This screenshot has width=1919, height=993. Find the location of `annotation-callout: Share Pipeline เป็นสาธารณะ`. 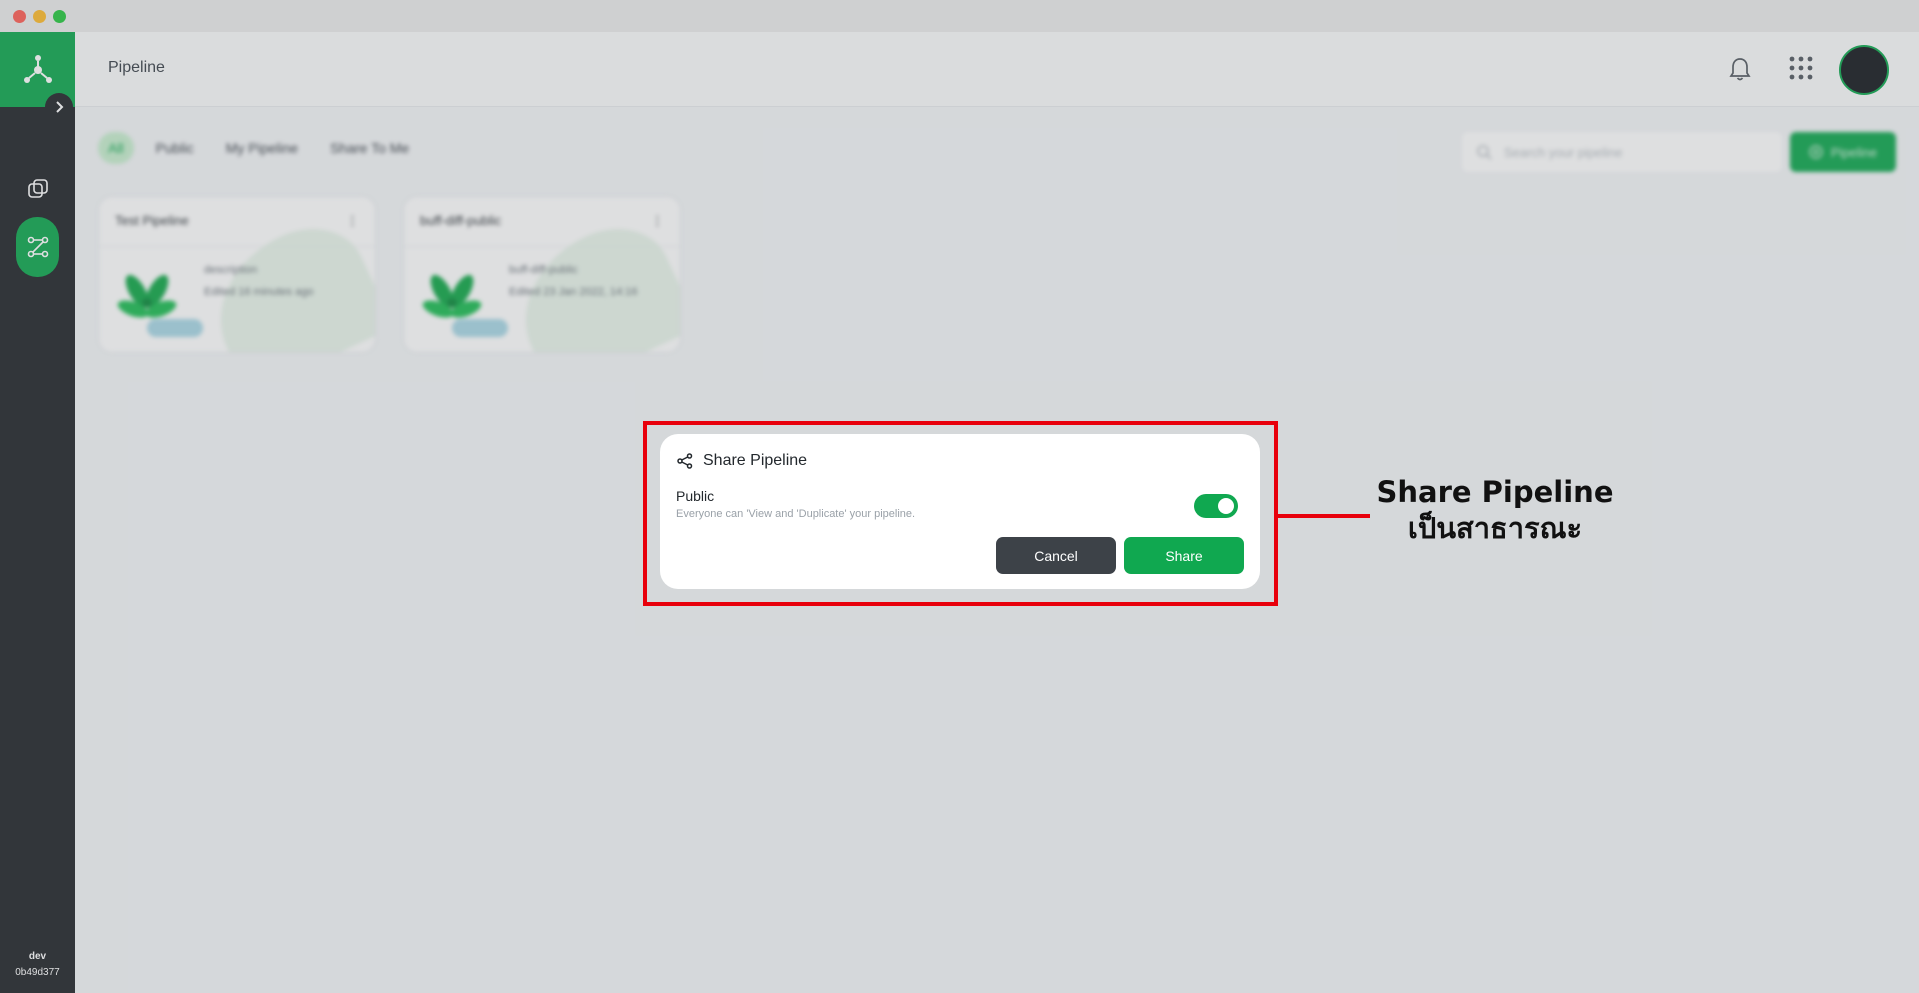

annotation-callout: Share Pipeline เป็นสาธารณะ is located at coordinates (1495, 510).